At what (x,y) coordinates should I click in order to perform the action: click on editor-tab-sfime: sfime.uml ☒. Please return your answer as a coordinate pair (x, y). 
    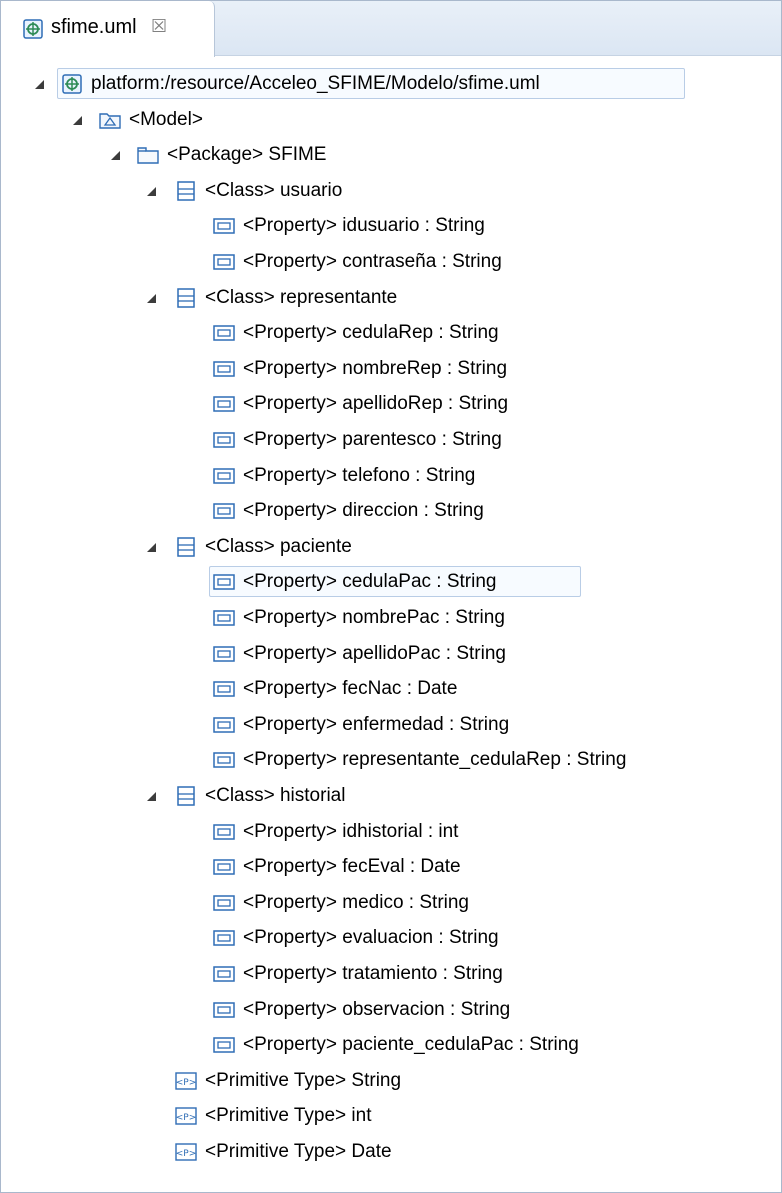
    Looking at the image, I should click on (108, 29).